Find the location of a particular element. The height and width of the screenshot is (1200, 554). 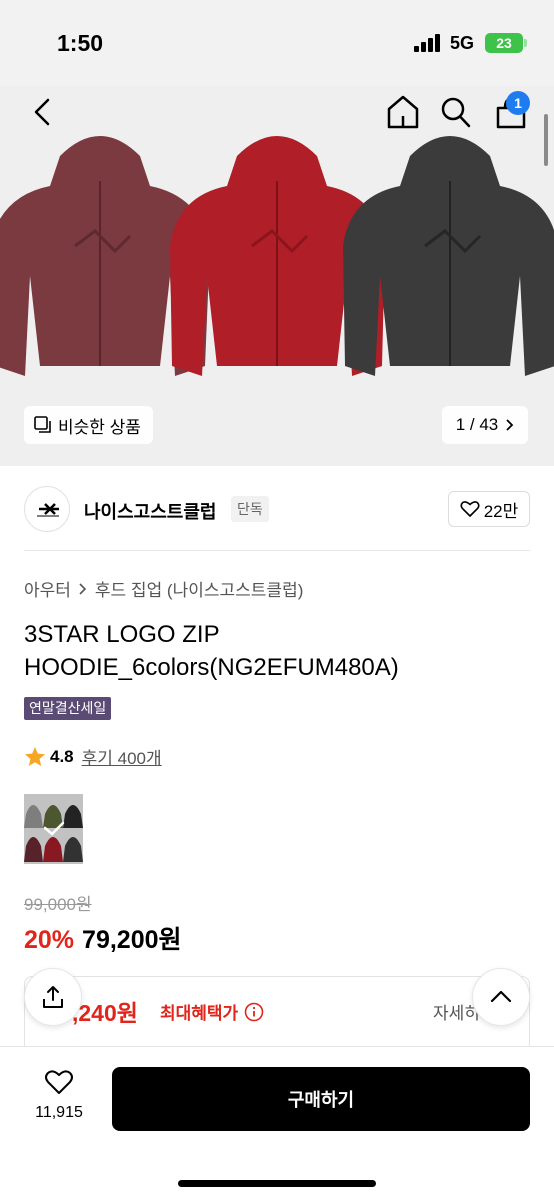

signal-icon is located at coordinates (427, 43).